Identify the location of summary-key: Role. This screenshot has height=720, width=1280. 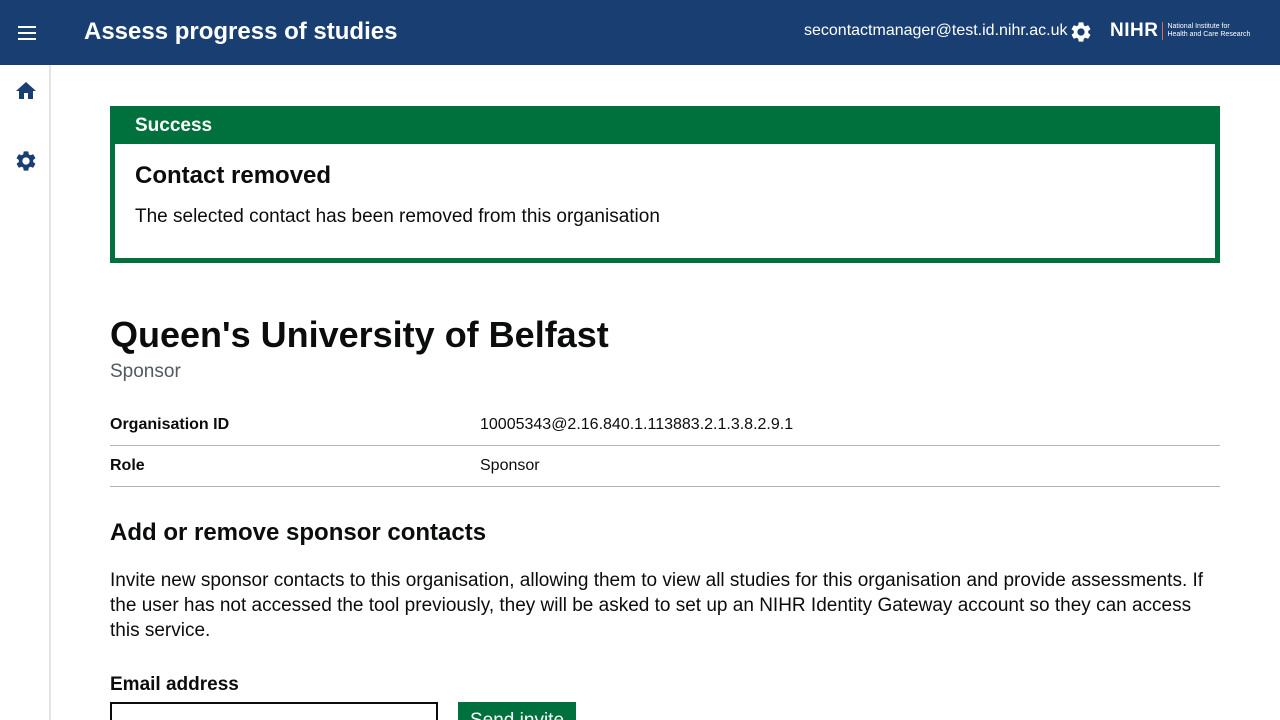
(127, 465).